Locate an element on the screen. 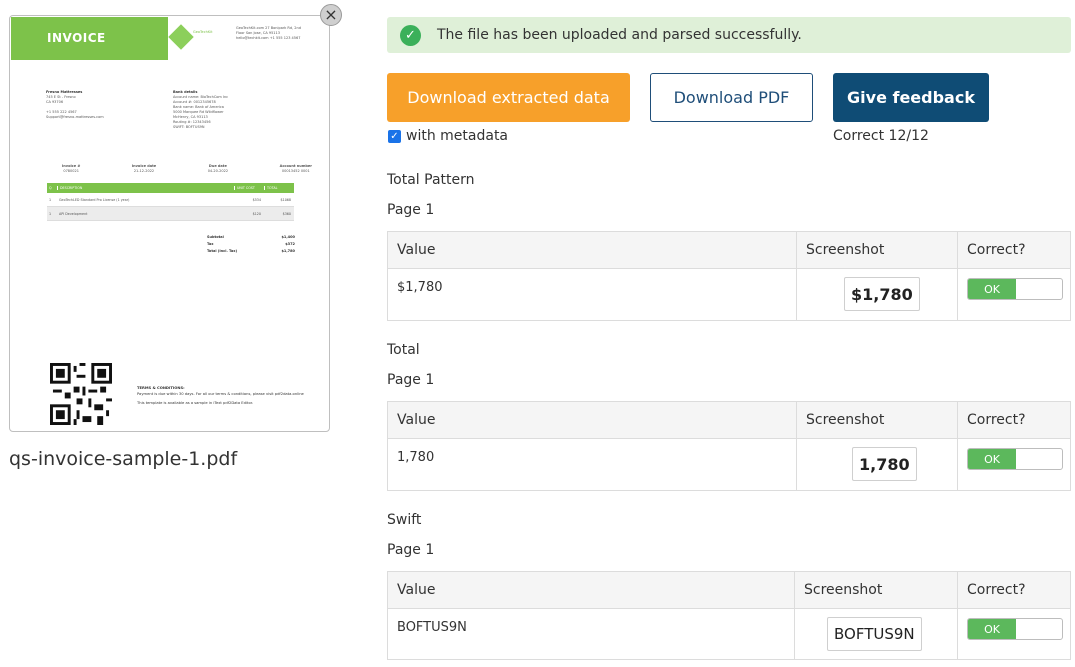  company-logo-icon is located at coordinates (181, 37).